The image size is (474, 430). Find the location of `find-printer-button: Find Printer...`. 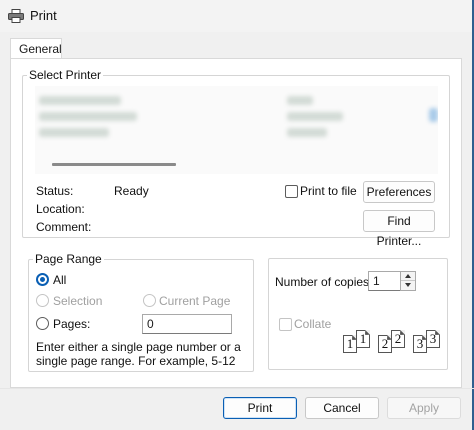

find-printer-button: Find Printer... is located at coordinates (399, 229).